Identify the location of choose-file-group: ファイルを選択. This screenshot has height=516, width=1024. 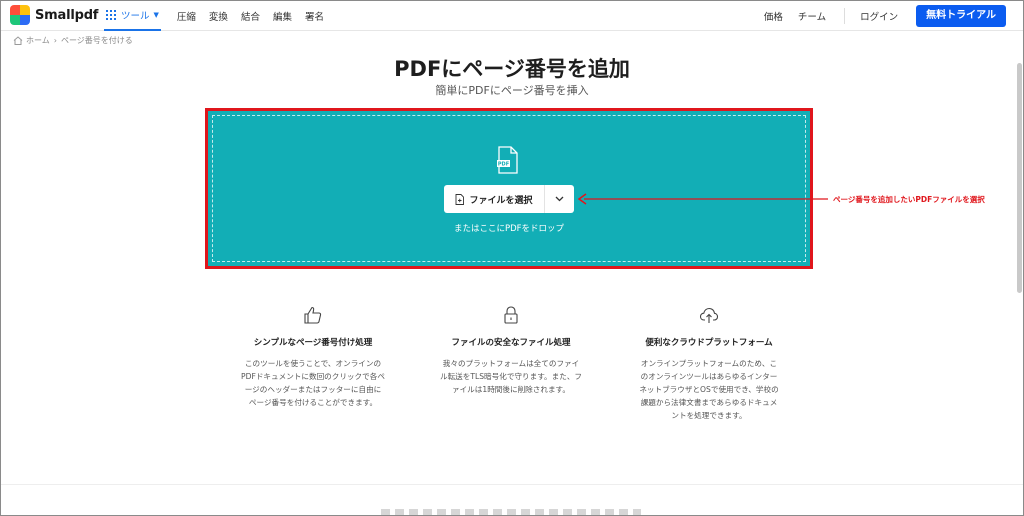
(509, 199).